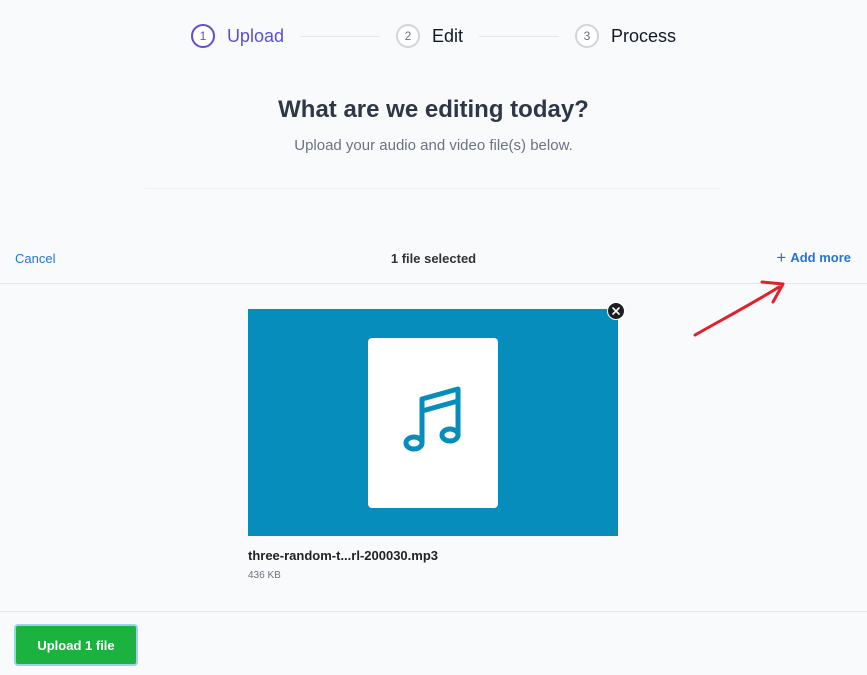 This screenshot has width=867, height=675. What do you see at coordinates (264, 575) in the screenshot?
I see `file-size: 436 KB` at bounding box center [264, 575].